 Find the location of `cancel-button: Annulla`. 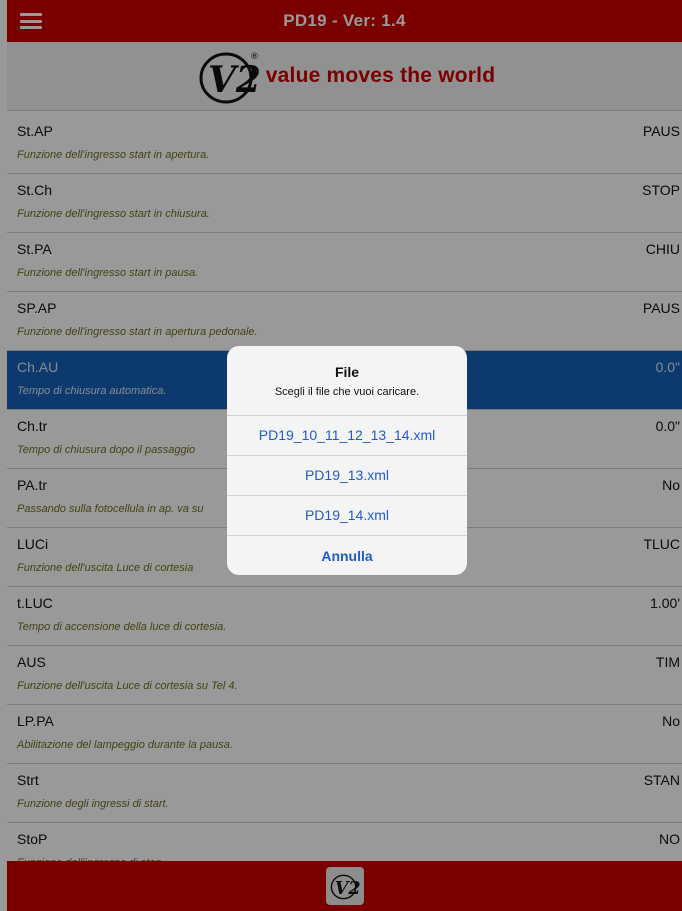

cancel-button: Annulla is located at coordinates (347, 555).